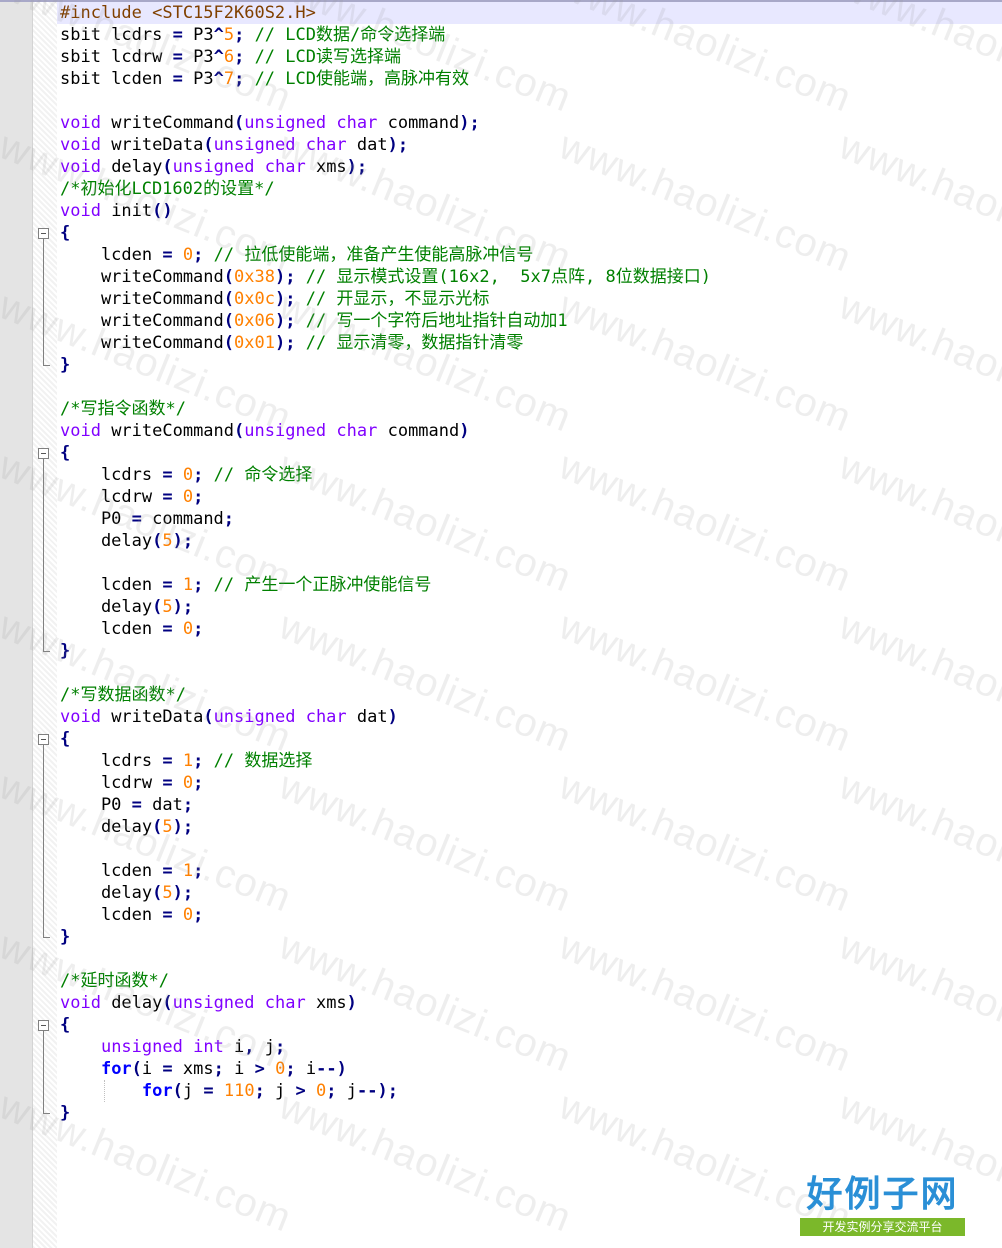 Image resolution: width=1002 pixels, height=1248 pixels. What do you see at coordinates (530, 431) in the screenshot?
I see `code-line: void writeCommand(unsigned char command)` at bounding box center [530, 431].